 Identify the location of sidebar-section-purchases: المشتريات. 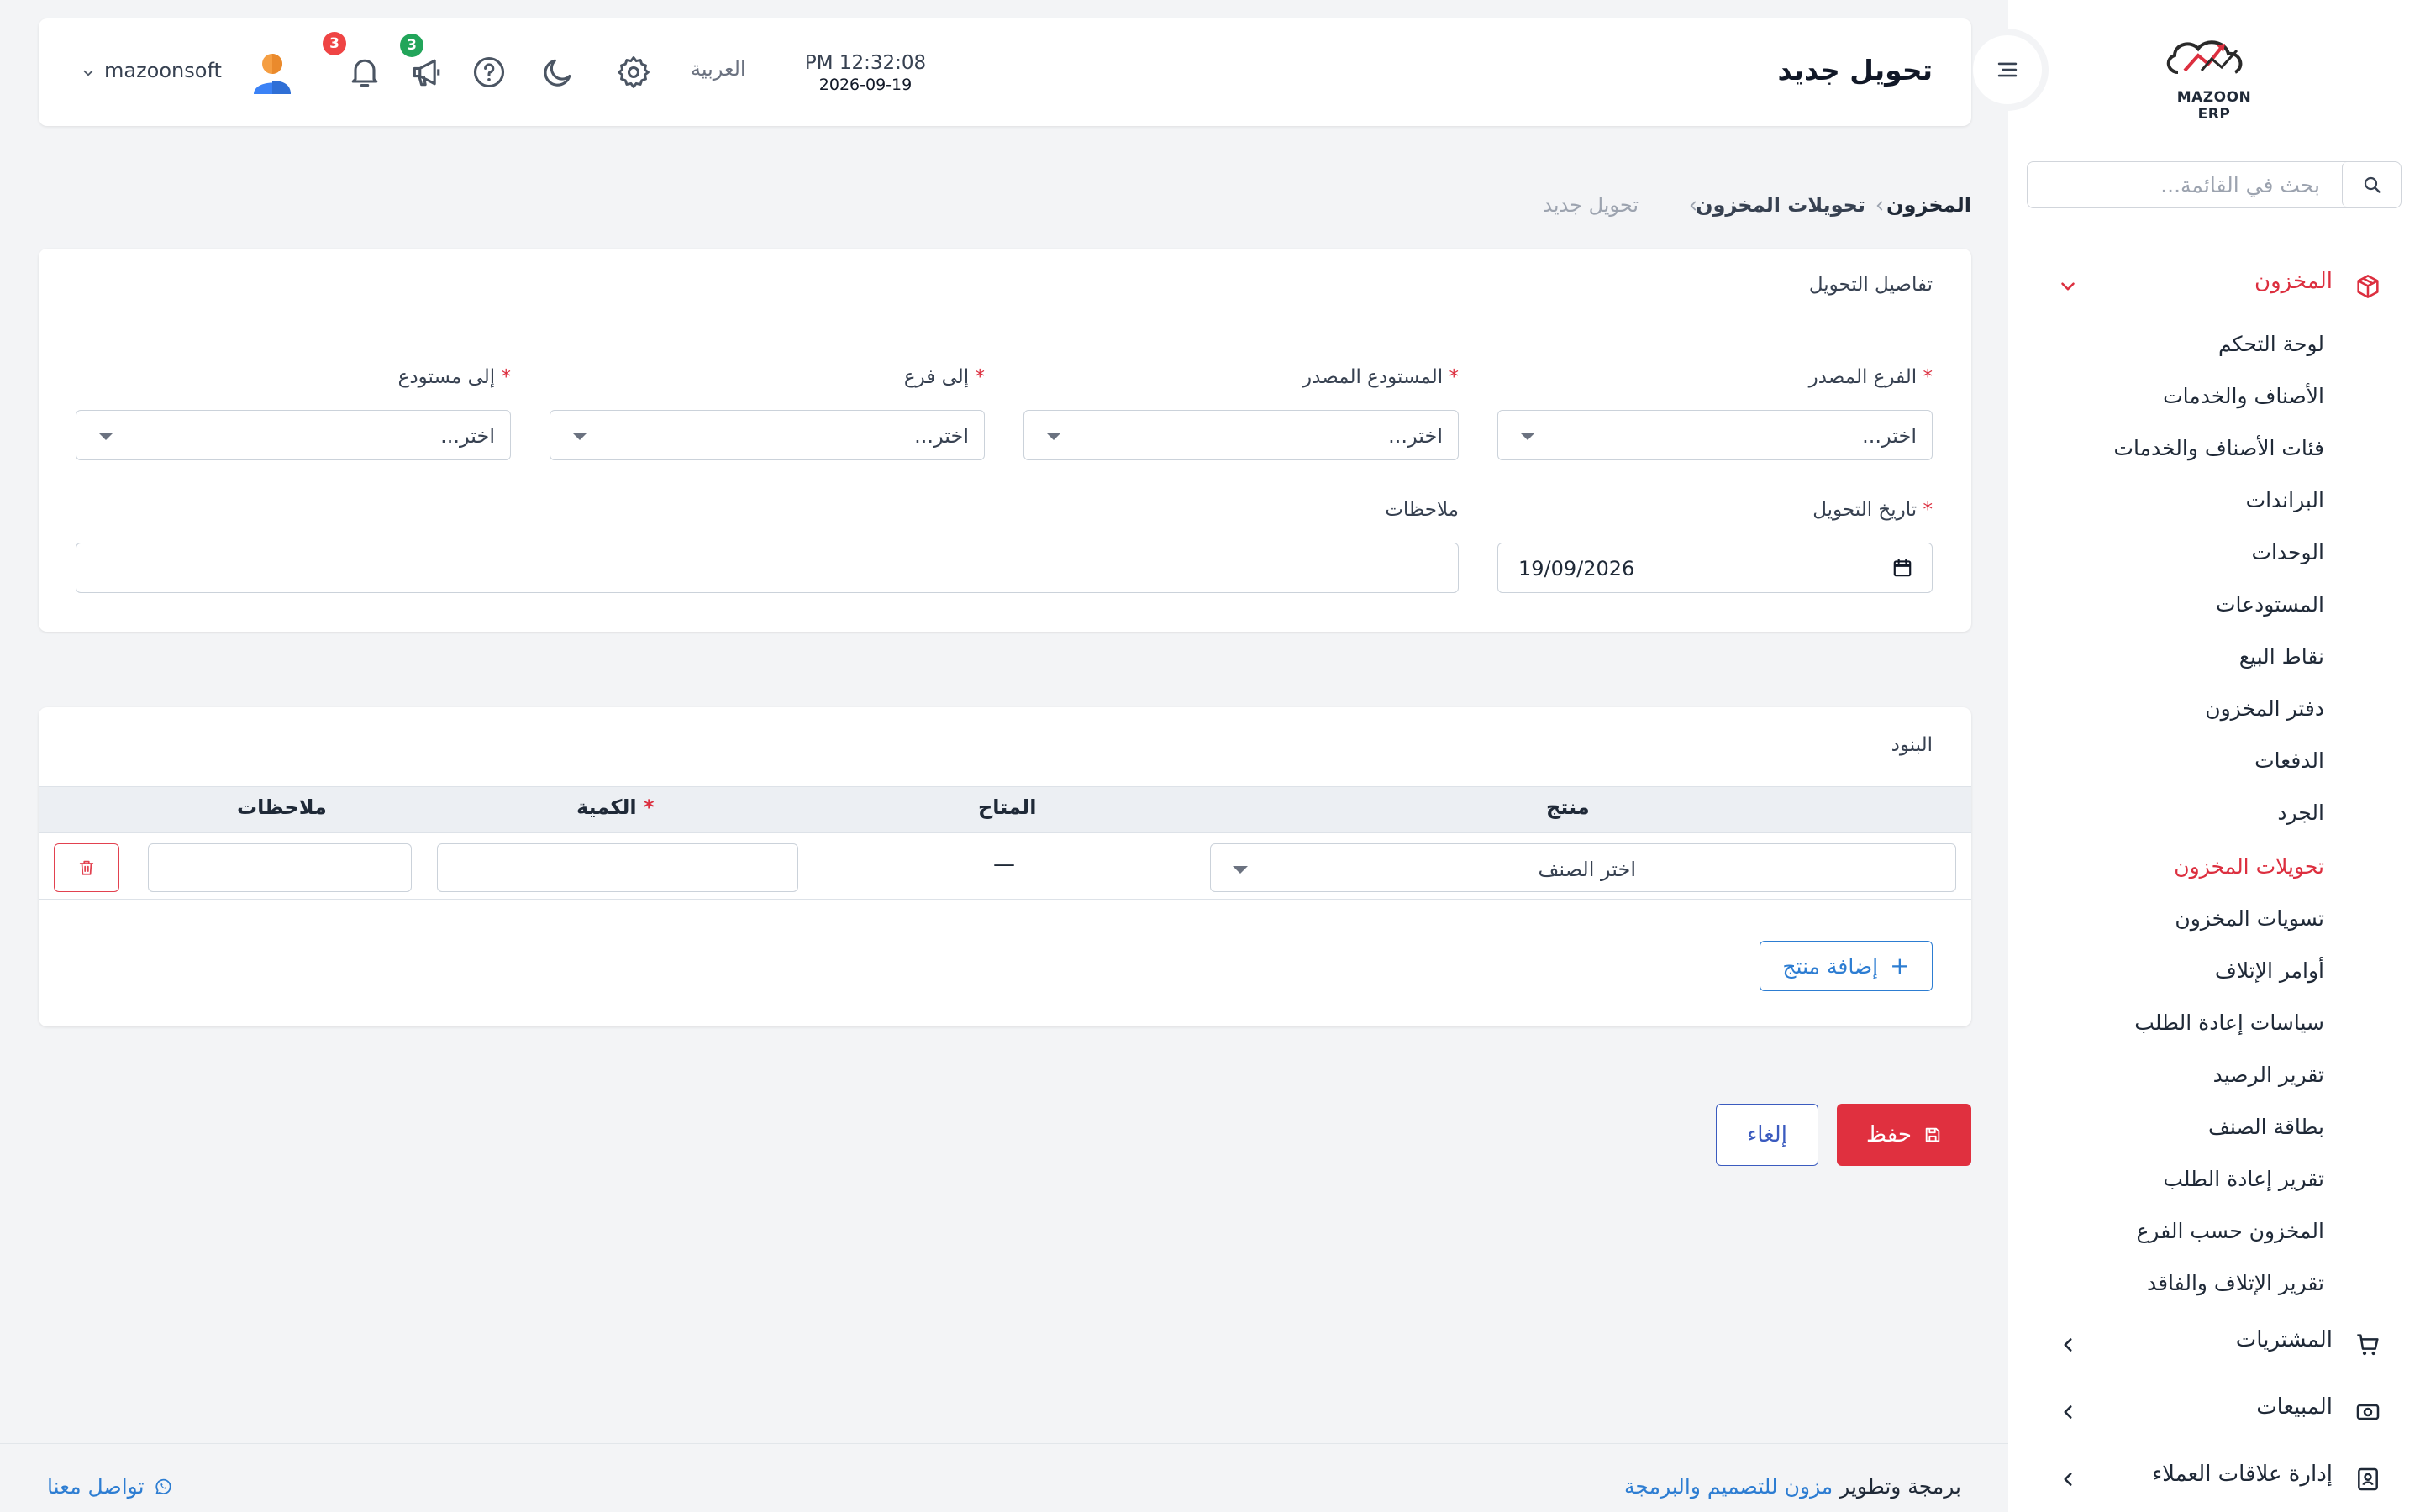
(2214, 1344).